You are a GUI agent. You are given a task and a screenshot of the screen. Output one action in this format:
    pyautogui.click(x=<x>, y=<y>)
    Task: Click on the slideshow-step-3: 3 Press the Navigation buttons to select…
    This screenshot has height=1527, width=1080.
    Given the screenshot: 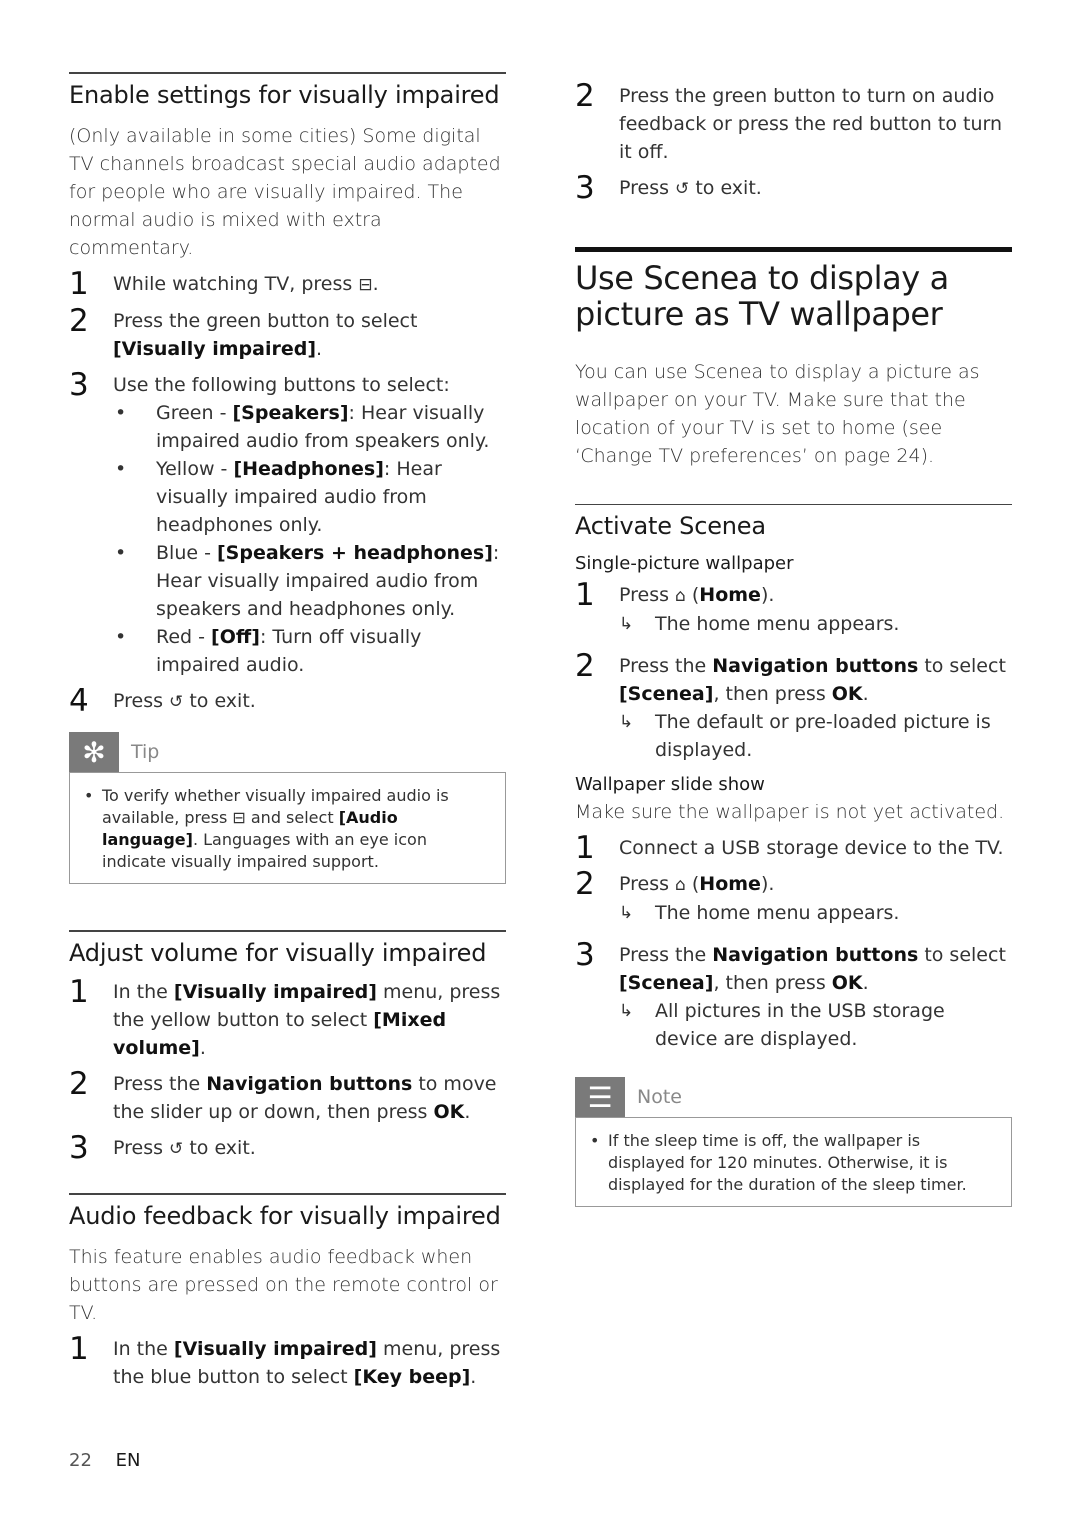 What is the action you would take?
    pyautogui.click(x=790, y=965)
    